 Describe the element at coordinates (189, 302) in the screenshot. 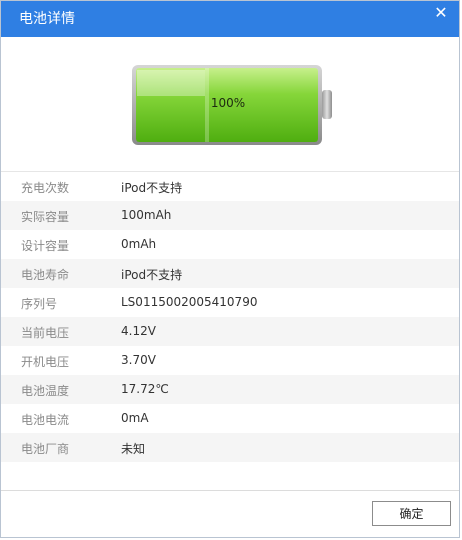

I see `detail-value: LS0115002005410790` at that location.